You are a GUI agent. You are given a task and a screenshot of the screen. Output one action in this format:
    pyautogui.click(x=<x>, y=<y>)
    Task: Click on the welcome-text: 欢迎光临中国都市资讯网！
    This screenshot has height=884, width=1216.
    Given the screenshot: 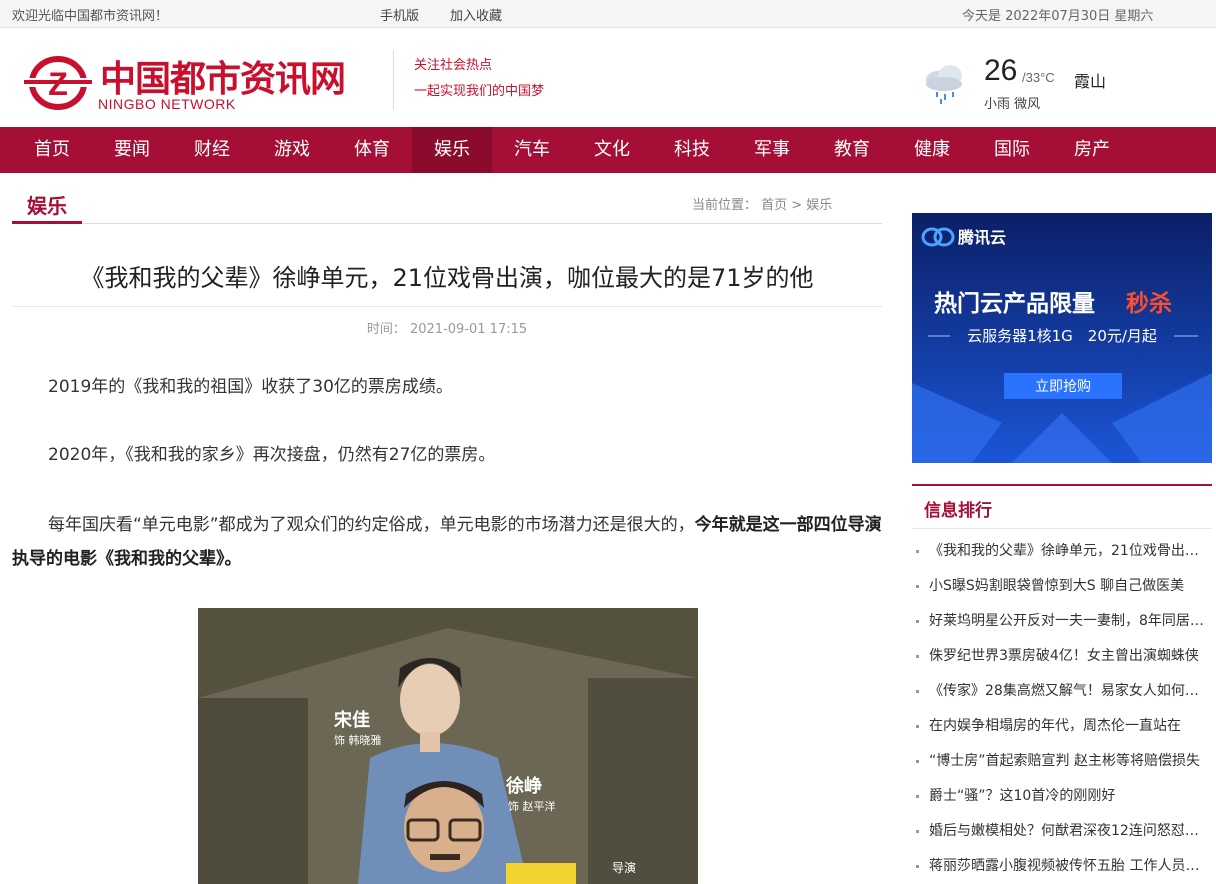 What is the action you would take?
    pyautogui.click(x=90, y=16)
    